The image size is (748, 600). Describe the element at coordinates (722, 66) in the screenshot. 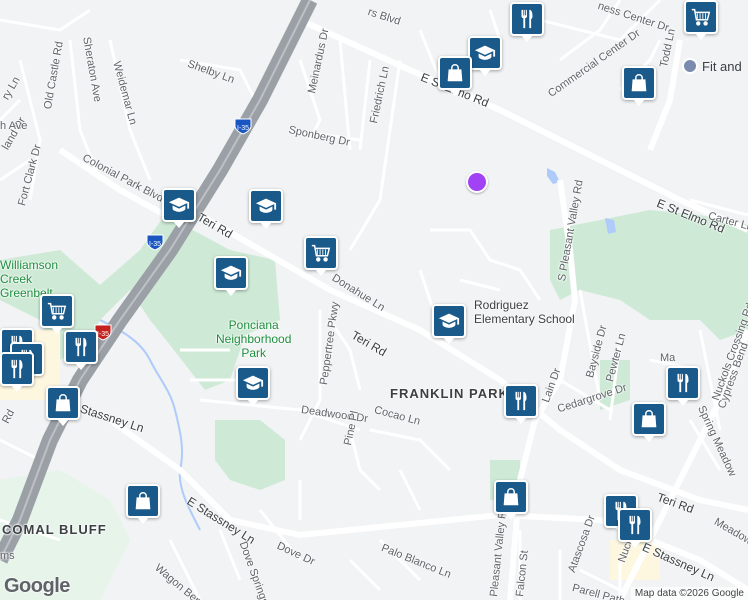

I see `fitness-poi-label: Fit and` at that location.